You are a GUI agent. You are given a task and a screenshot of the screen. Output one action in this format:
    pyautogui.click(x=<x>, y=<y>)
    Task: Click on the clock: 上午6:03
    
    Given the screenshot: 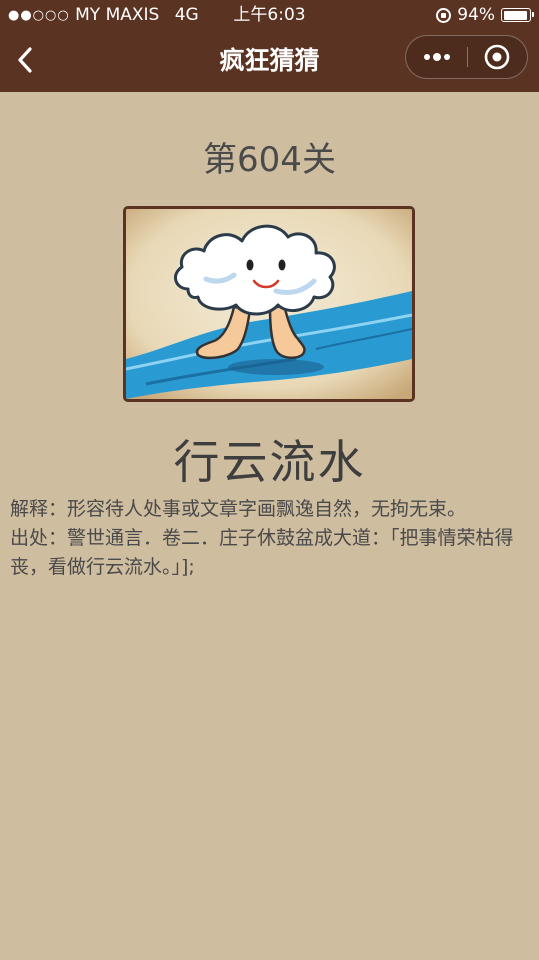 What is the action you would take?
    pyautogui.click(x=269, y=15)
    